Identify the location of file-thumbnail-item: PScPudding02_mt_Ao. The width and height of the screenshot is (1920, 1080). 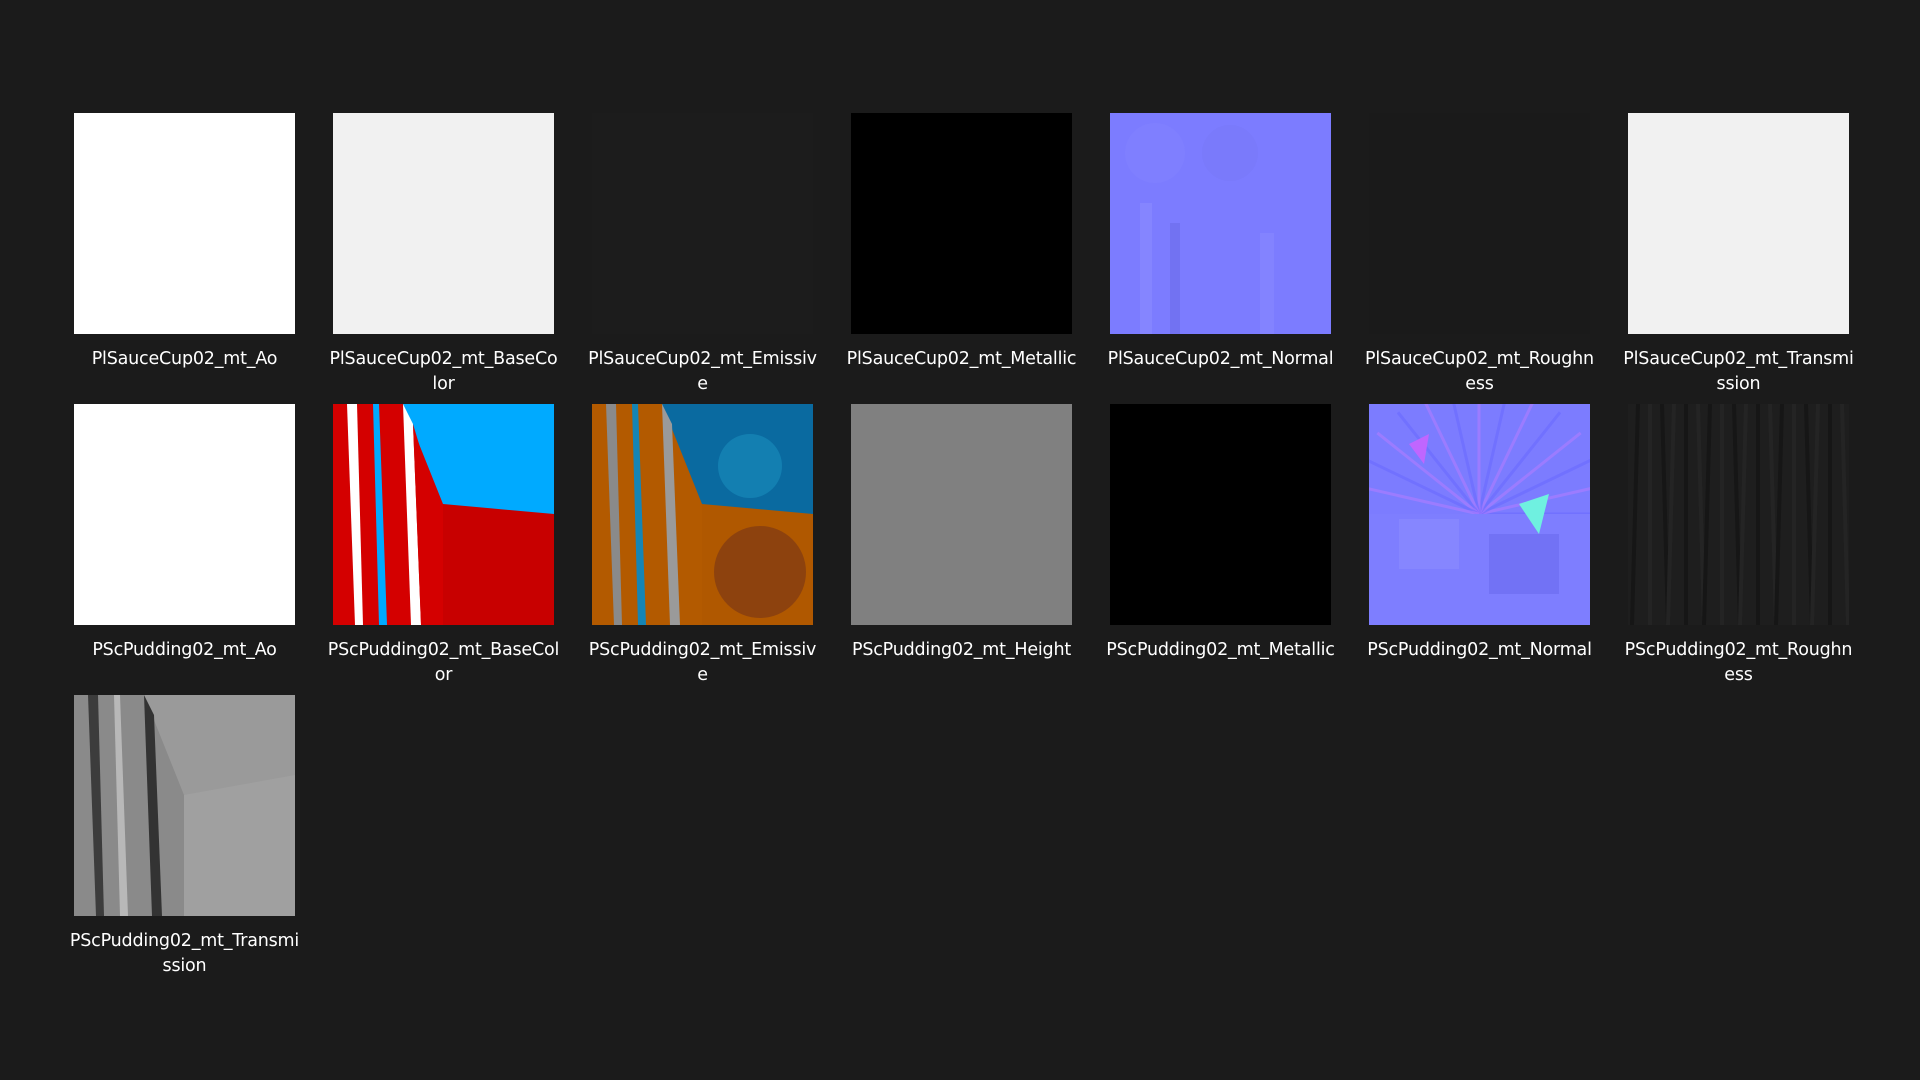
(184, 549).